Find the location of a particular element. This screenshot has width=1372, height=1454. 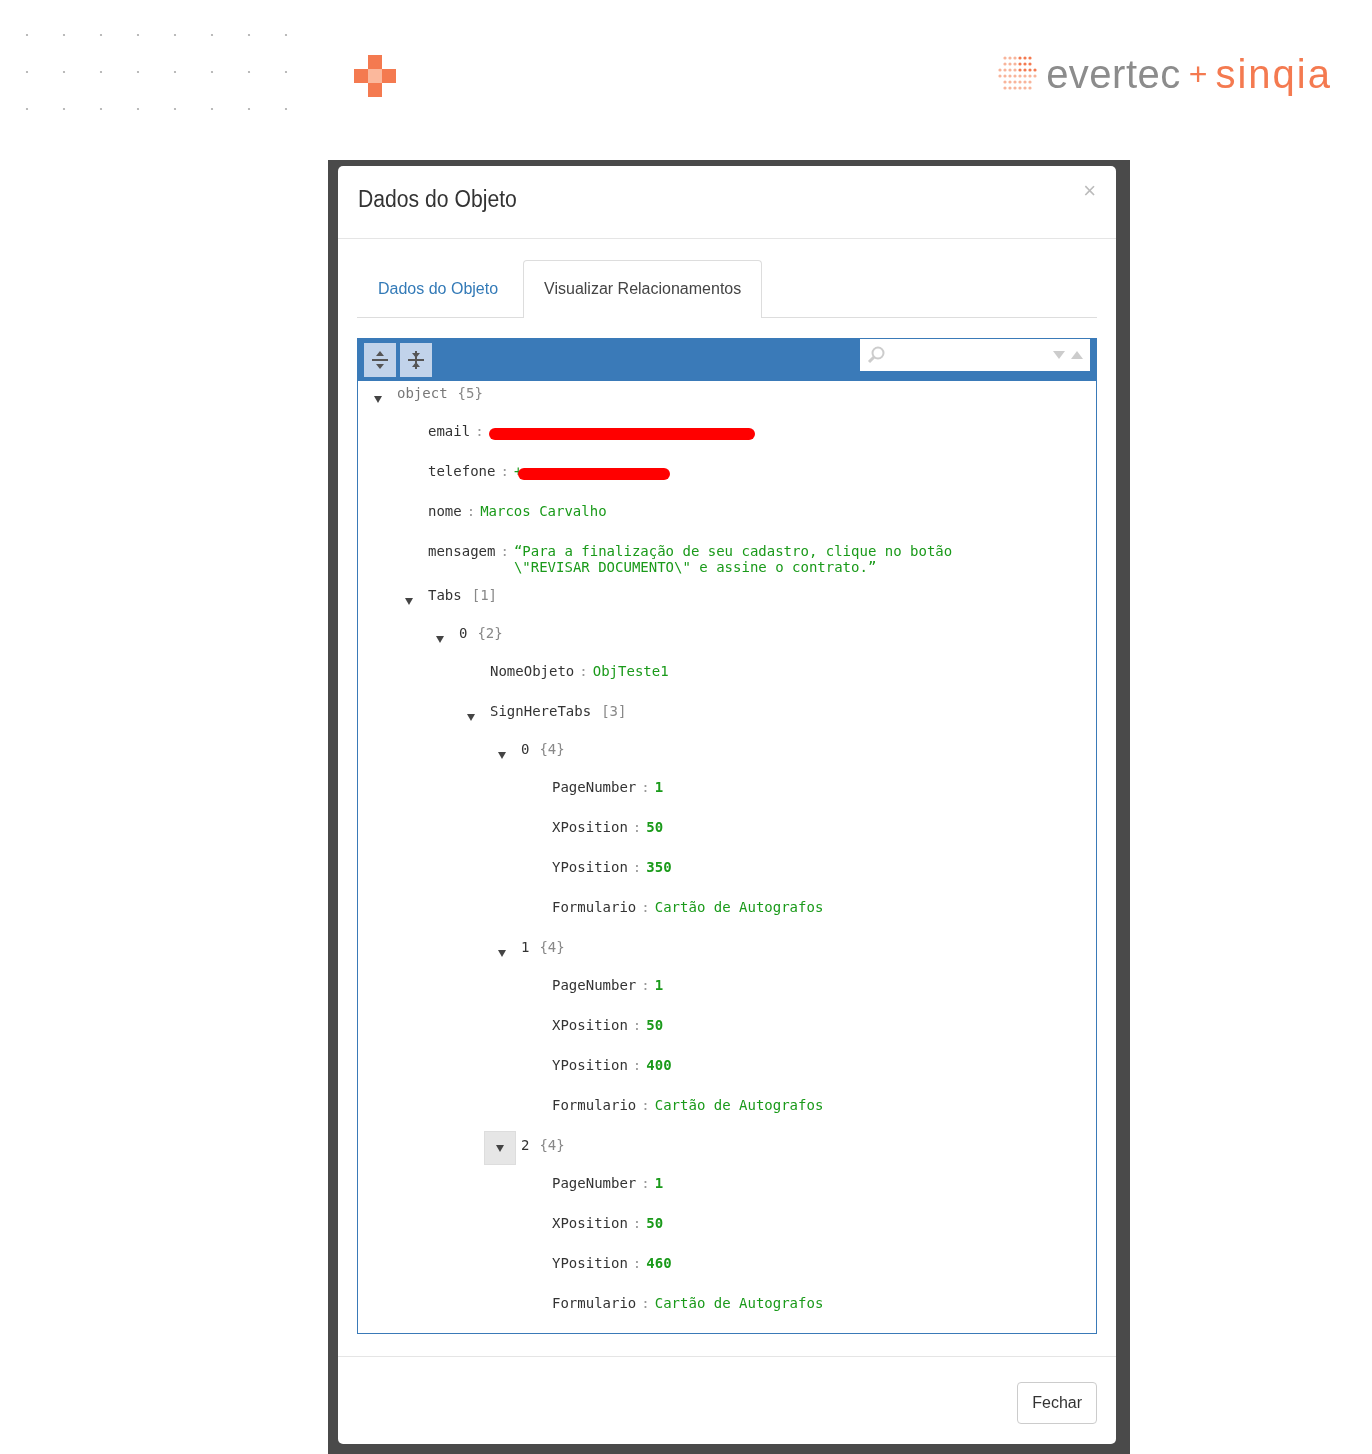

field-key: mensagem is located at coordinates (462, 550).